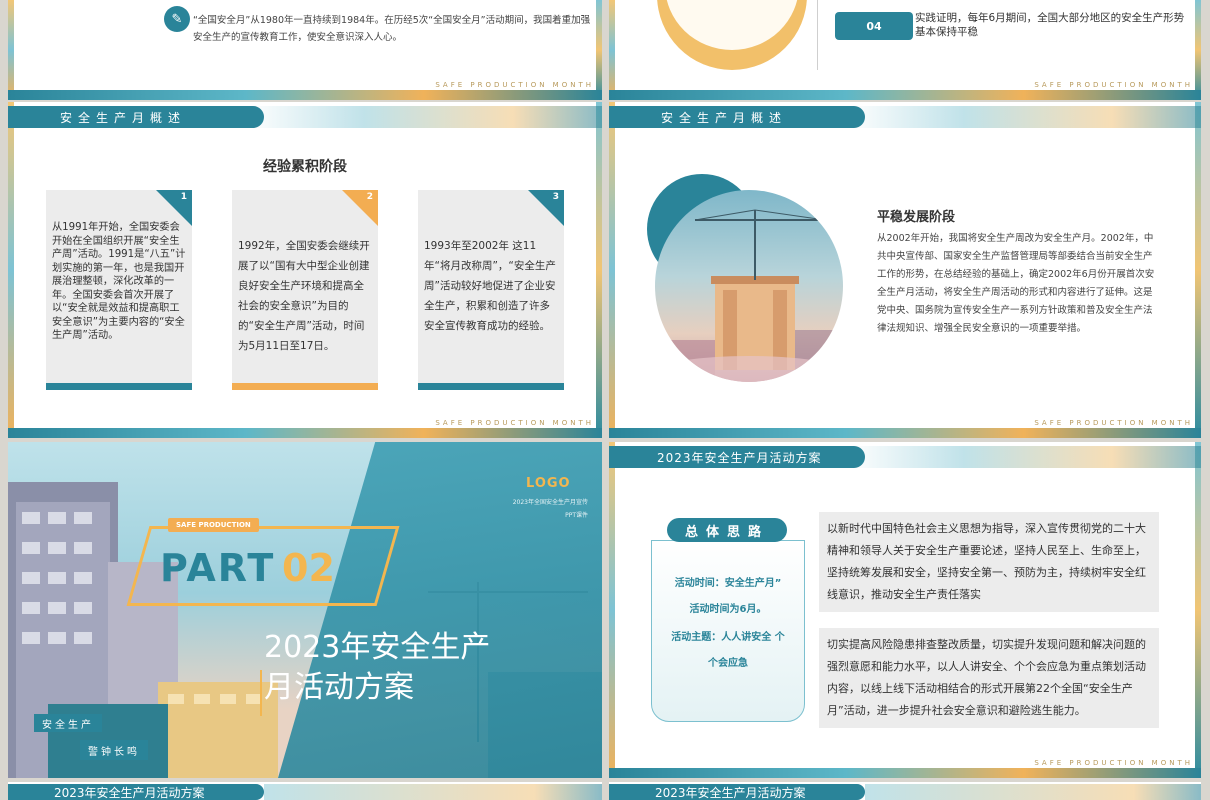 This screenshot has height=800, width=1210. What do you see at coordinates (369, 197) in the screenshot?
I see `card-number: 2` at bounding box center [369, 197].